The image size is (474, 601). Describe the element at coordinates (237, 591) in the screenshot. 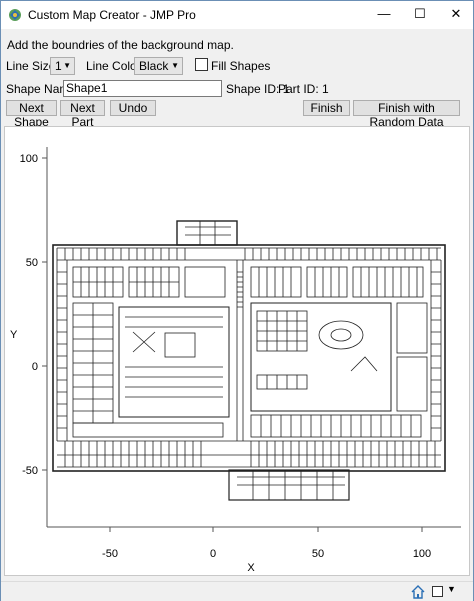

I see `status-bar: ▼` at that location.